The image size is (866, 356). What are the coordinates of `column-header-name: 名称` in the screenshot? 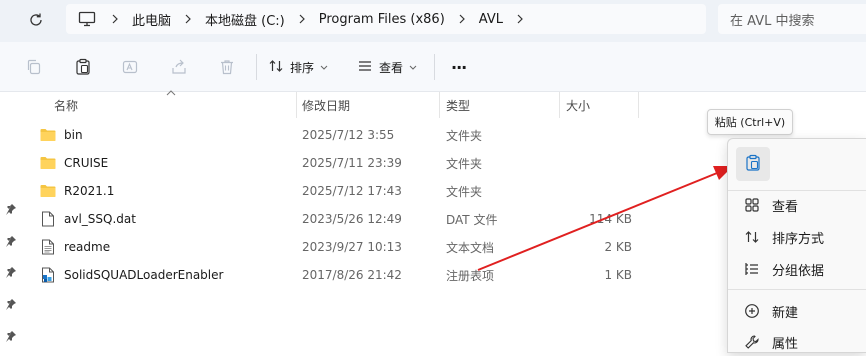 It's located at (174, 105).